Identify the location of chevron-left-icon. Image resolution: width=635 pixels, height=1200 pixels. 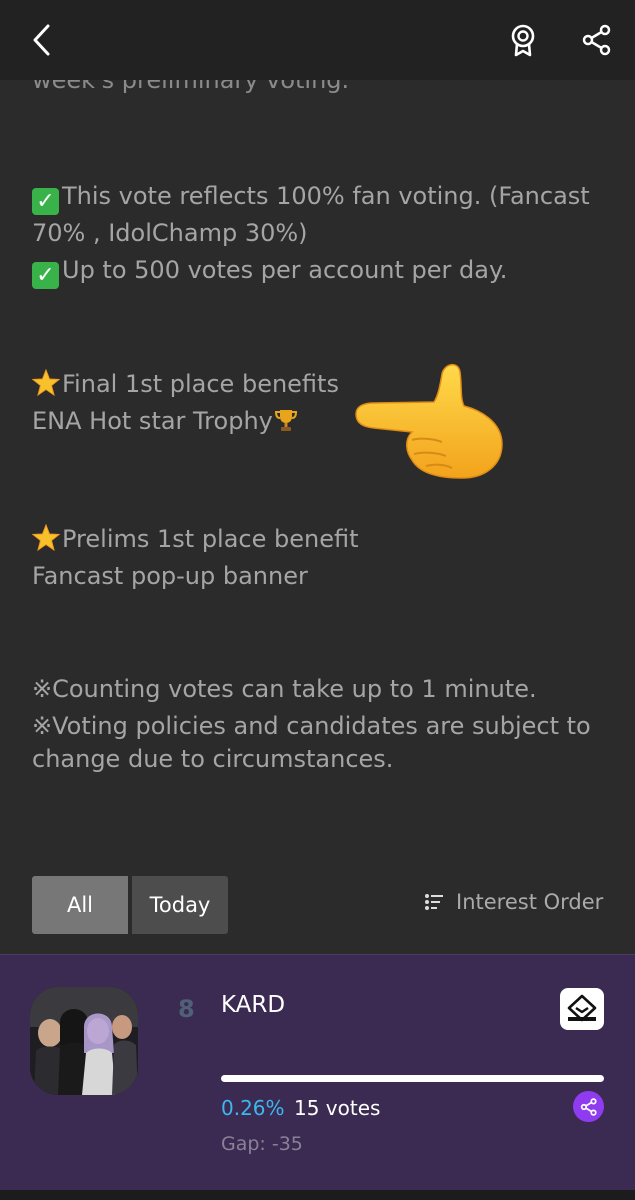
(41, 40).